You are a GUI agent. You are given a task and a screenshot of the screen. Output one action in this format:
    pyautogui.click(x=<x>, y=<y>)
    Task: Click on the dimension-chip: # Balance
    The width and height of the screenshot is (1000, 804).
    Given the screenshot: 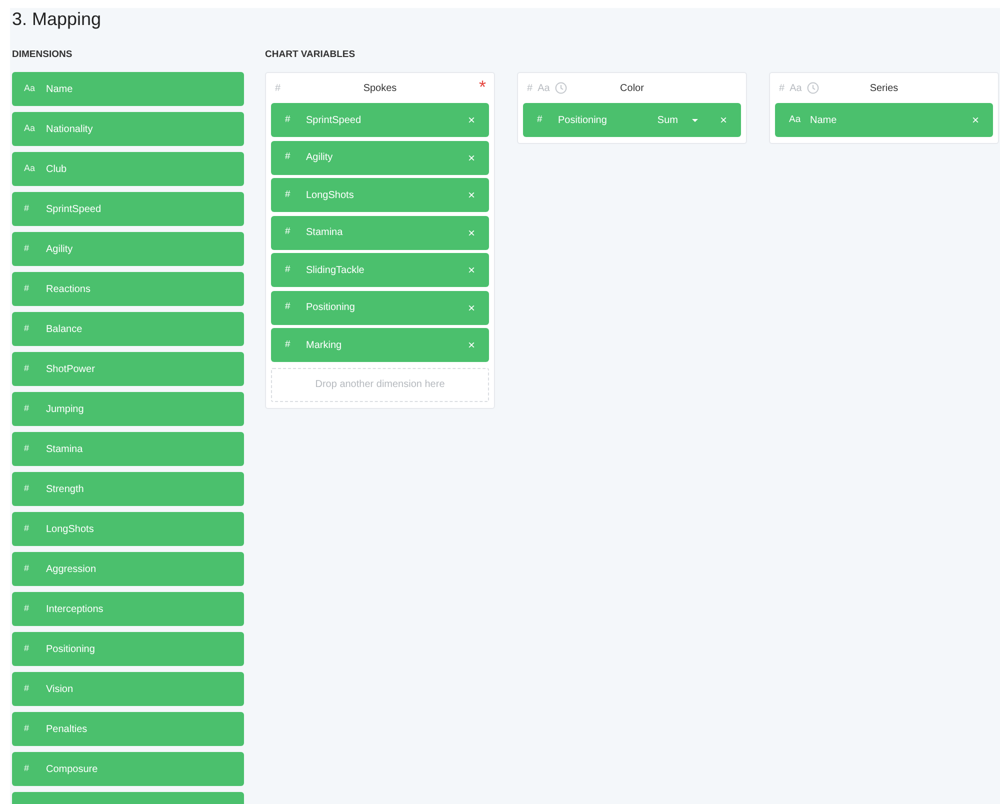 What is the action you would take?
    pyautogui.click(x=128, y=329)
    